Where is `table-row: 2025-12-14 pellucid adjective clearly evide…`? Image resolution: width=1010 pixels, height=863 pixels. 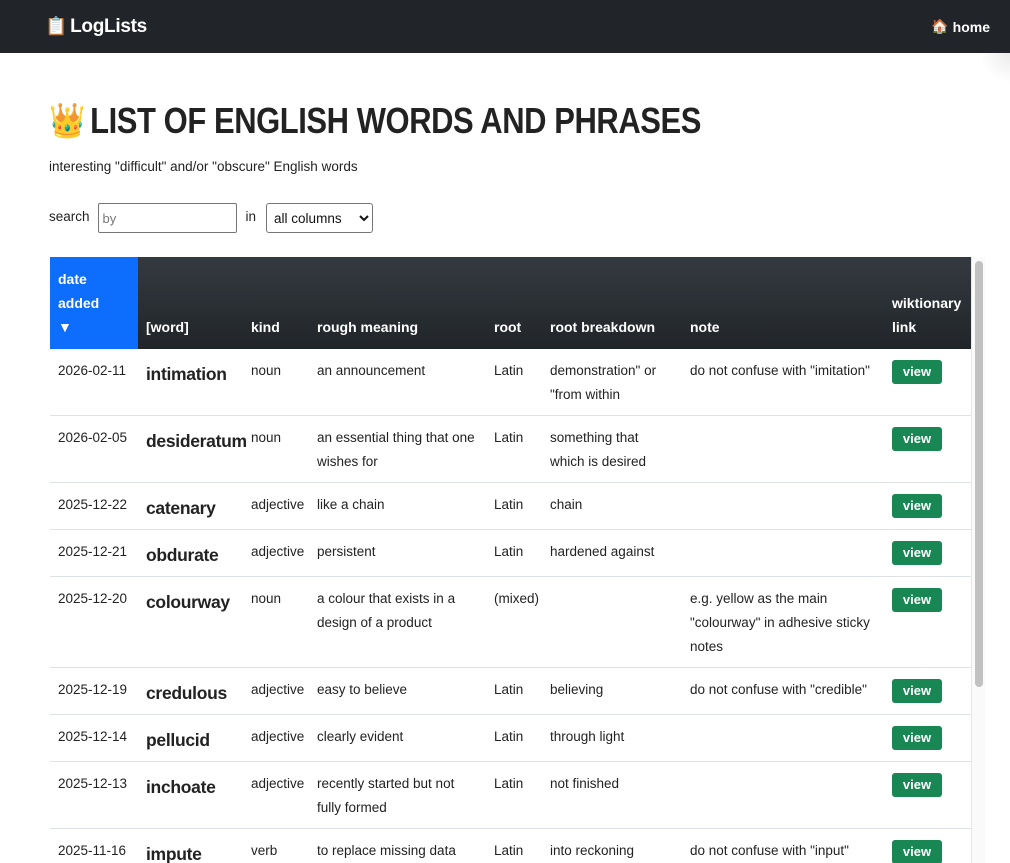 table-row: 2025-12-14 pellucid adjective clearly evide… is located at coordinates (510, 738).